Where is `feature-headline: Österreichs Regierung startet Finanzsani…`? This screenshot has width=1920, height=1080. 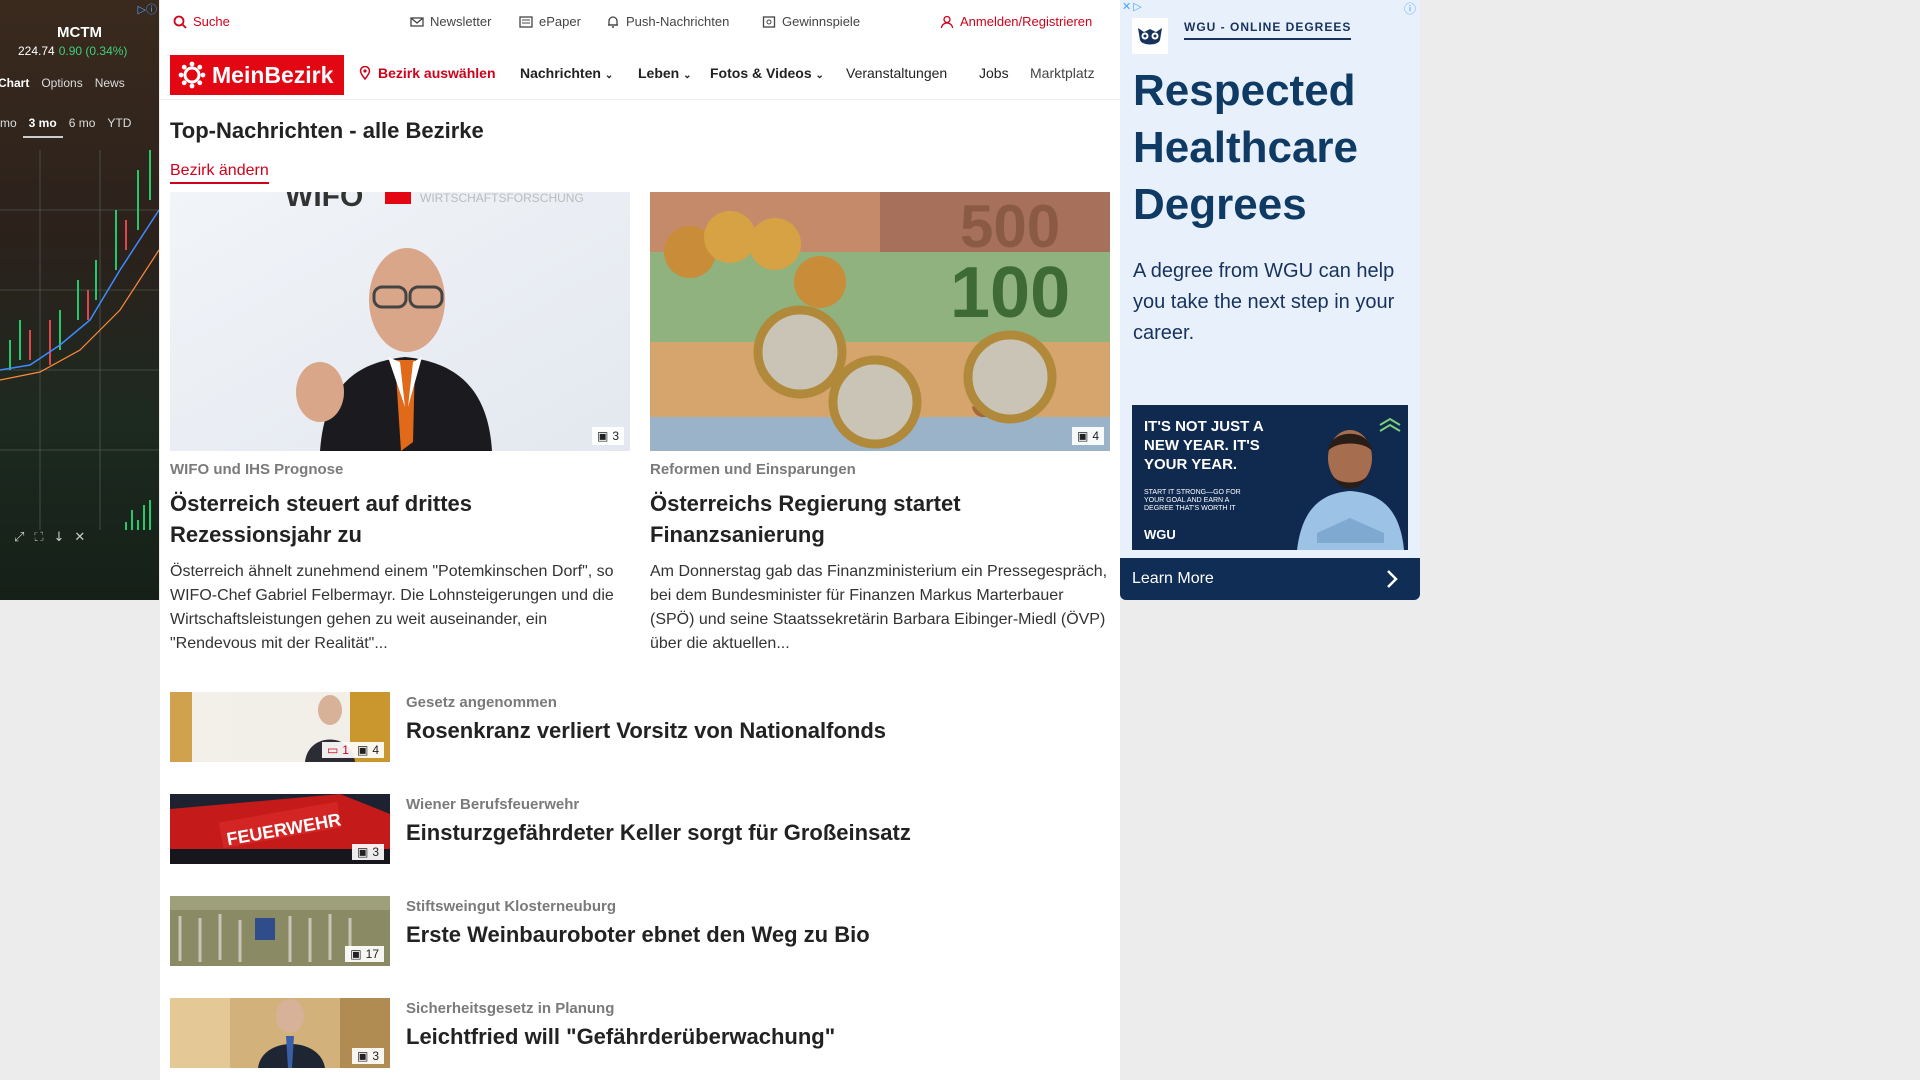 feature-headline: Österreichs Regierung startet Finanzsani… is located at coordinates (880, 519).